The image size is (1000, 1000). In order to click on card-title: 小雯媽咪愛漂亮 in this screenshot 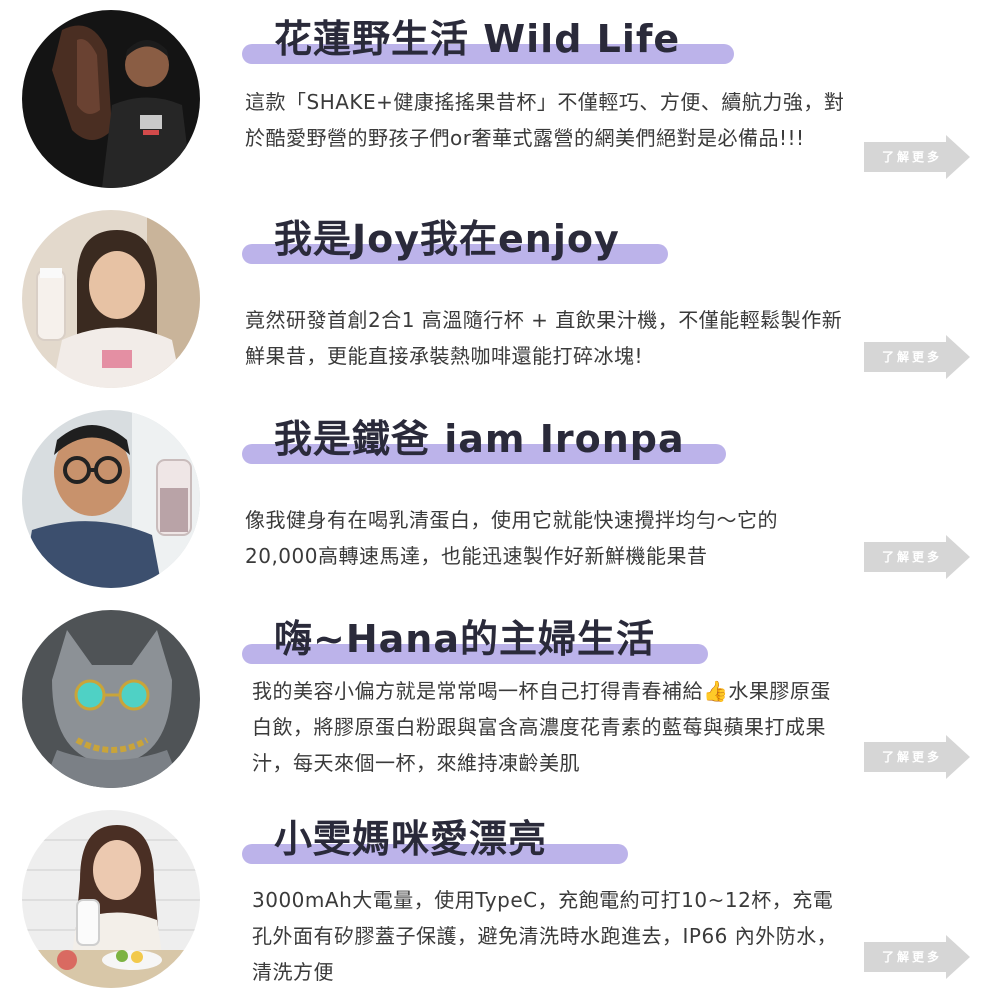, I will do `click(411, 839)`.